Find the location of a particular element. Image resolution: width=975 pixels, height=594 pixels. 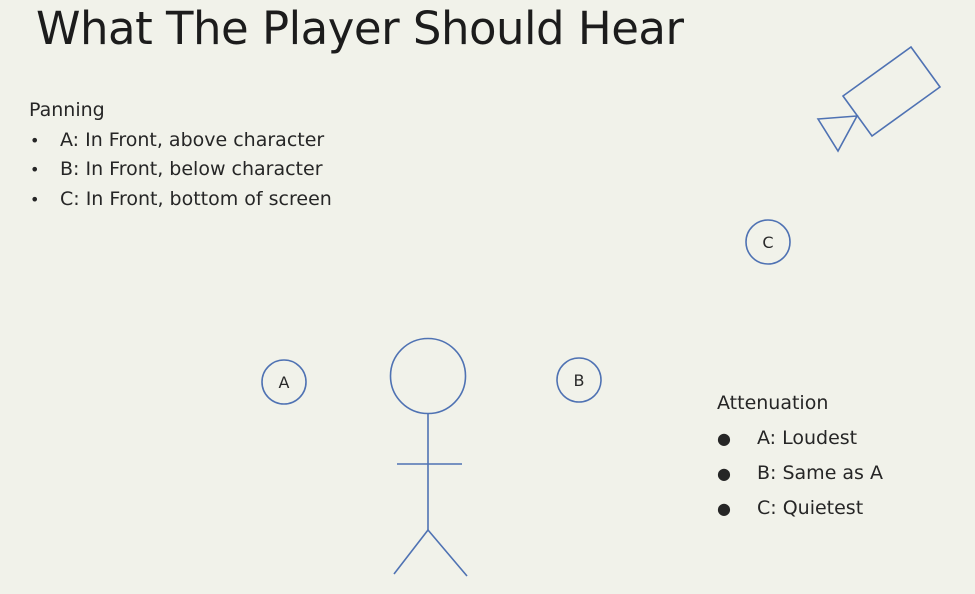

panning-item-c: C: In Front, bottom of screen is located at coordinates (196, 198).